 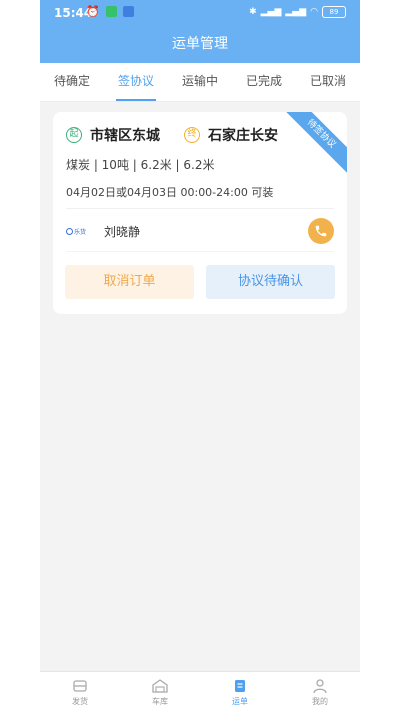 I want to click on garage-icon, so click(x=160, y=686).